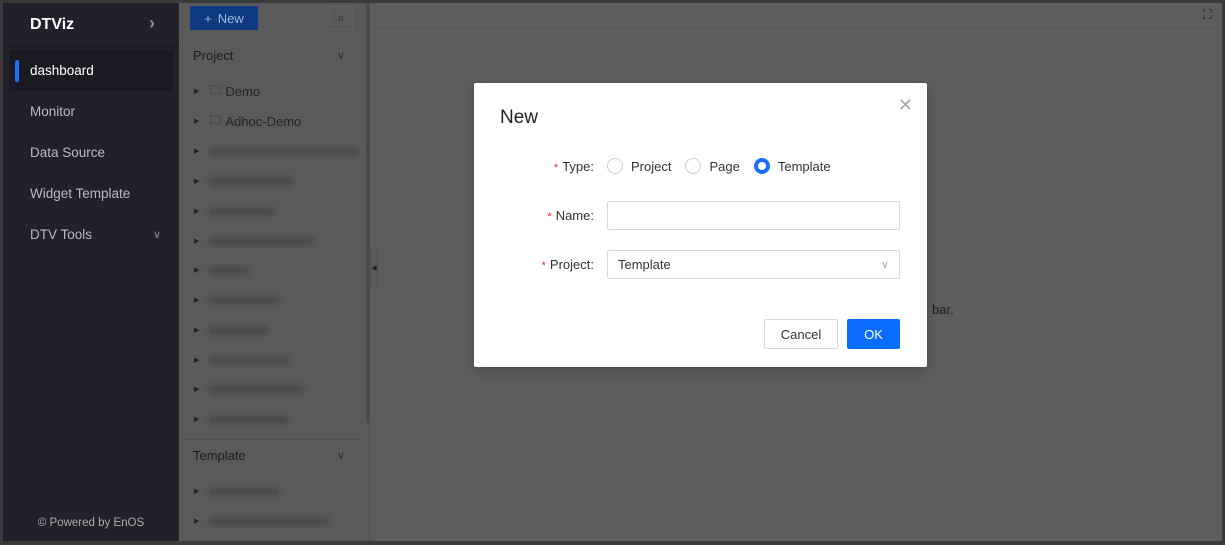 The image size is (1225, 545). What do you see at coordinates (873, 334) in the screenshot?
I see `ok-button: OK` at bounding box center [873, 334].